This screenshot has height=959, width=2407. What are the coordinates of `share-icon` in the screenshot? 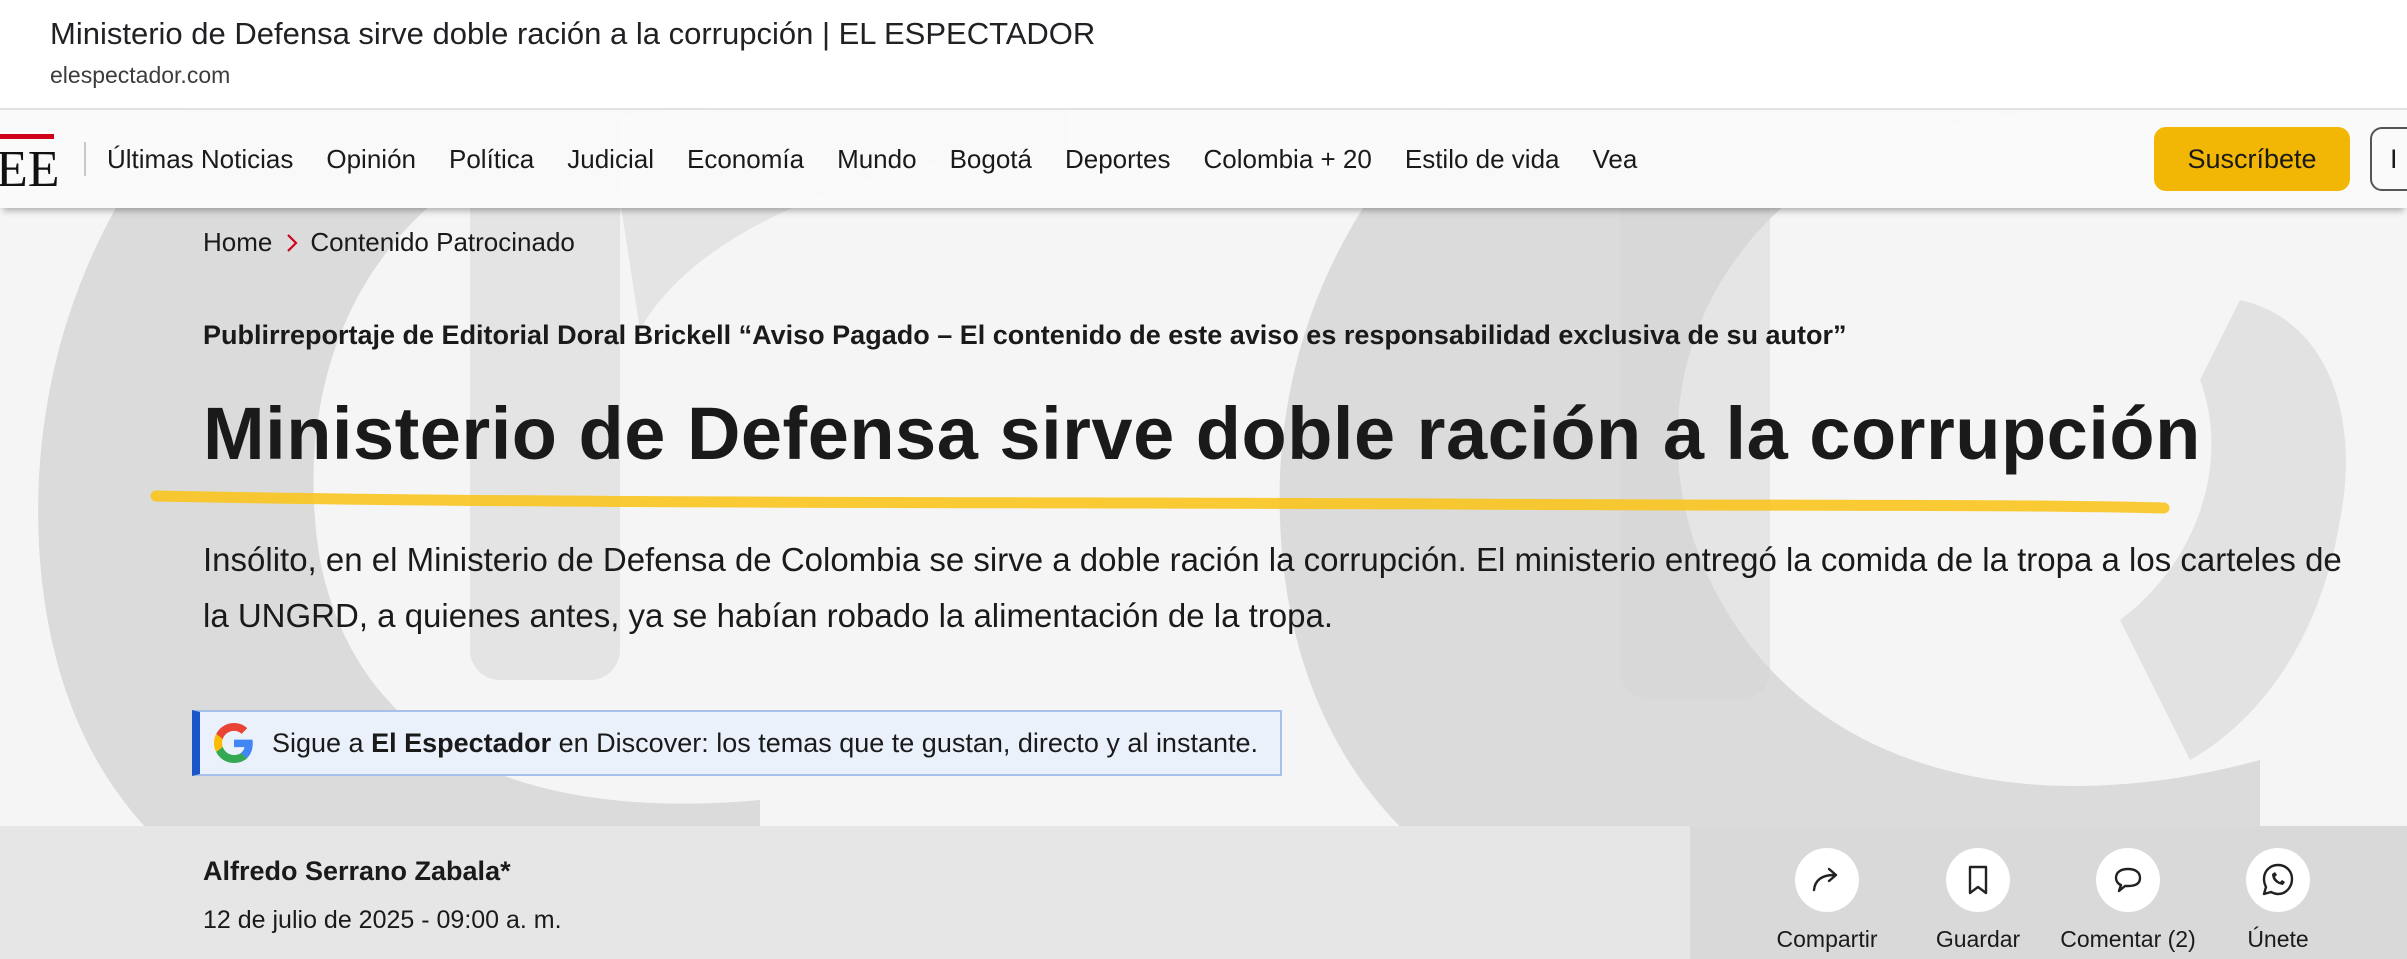 It's located at (1825, 879).